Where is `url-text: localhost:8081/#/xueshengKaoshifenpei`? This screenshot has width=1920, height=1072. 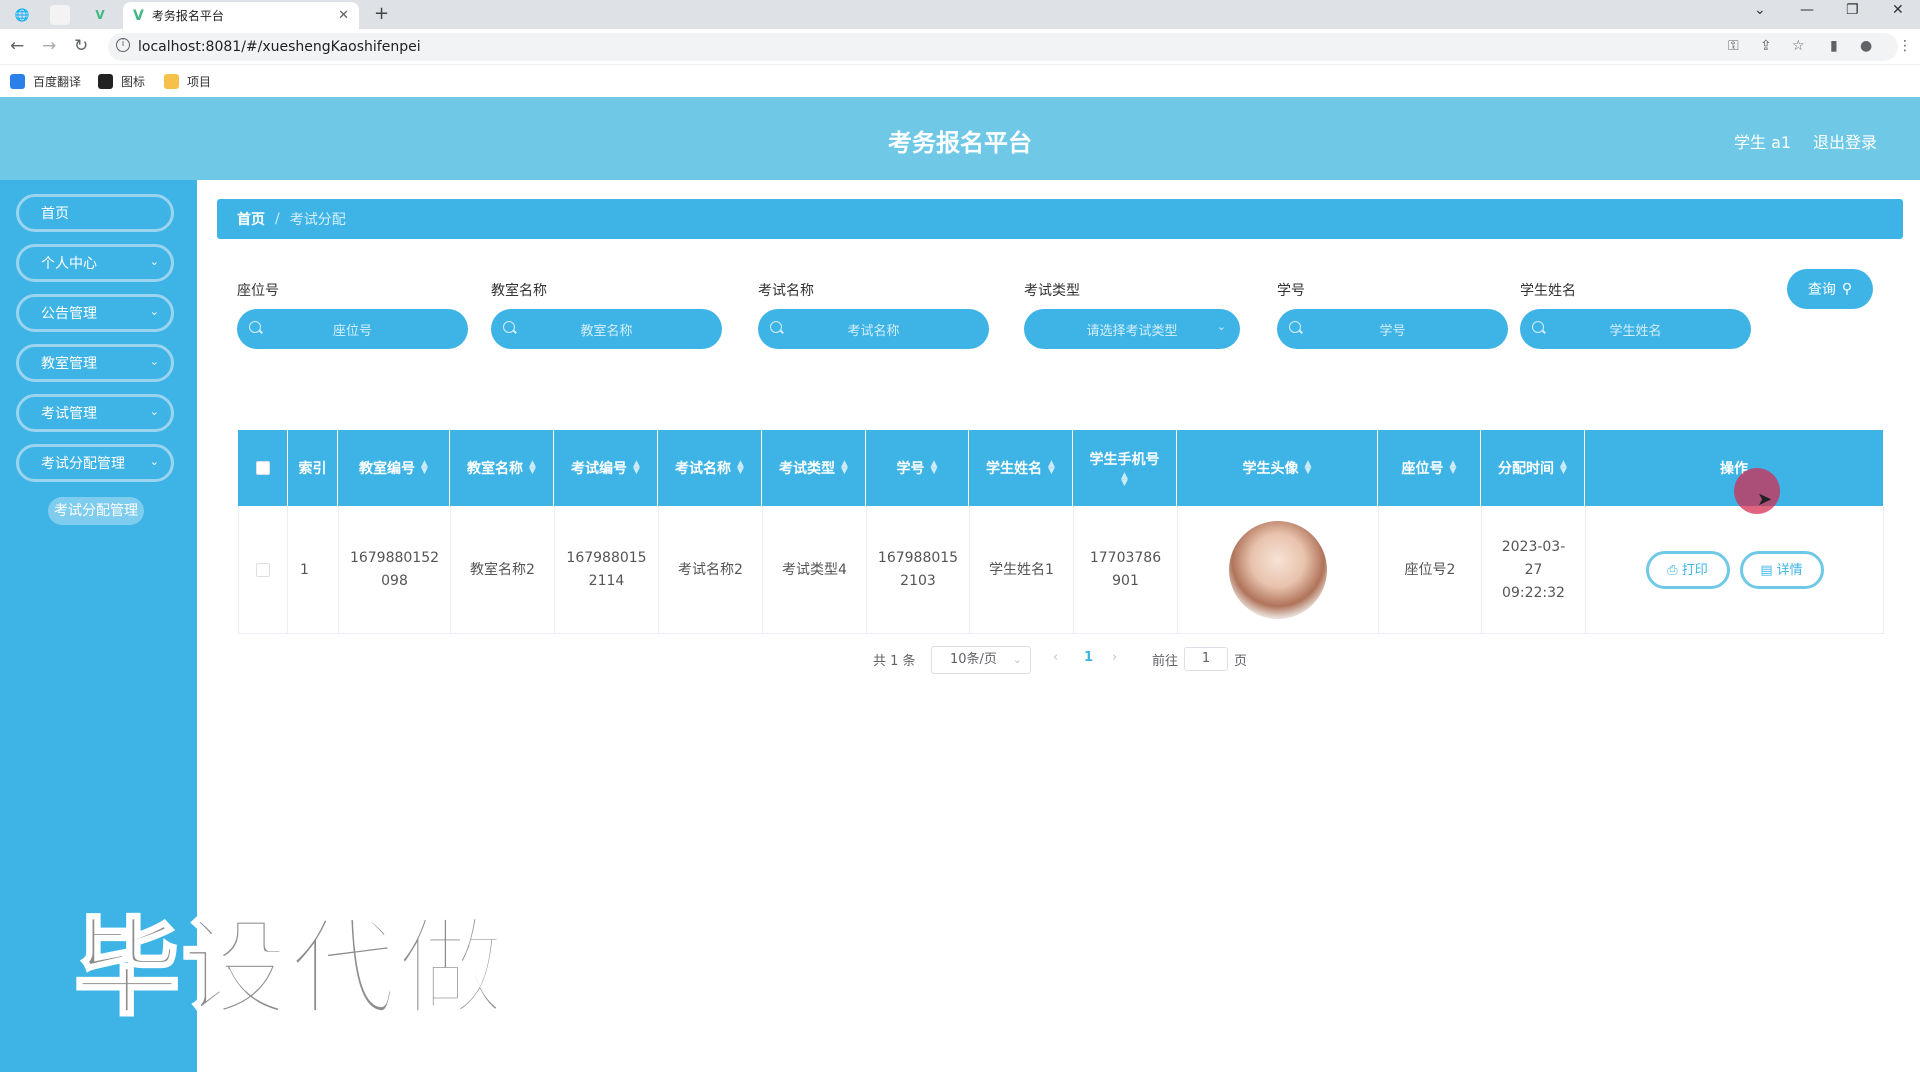
url-text: localhost:8081/#/xueshengKaoshifenpei is located at coordinates (279, 47).